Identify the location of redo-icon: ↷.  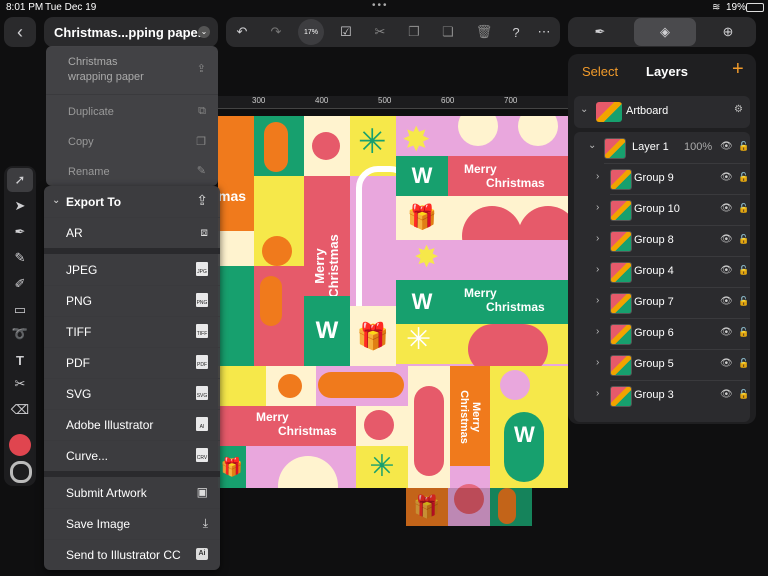
(276, 32).